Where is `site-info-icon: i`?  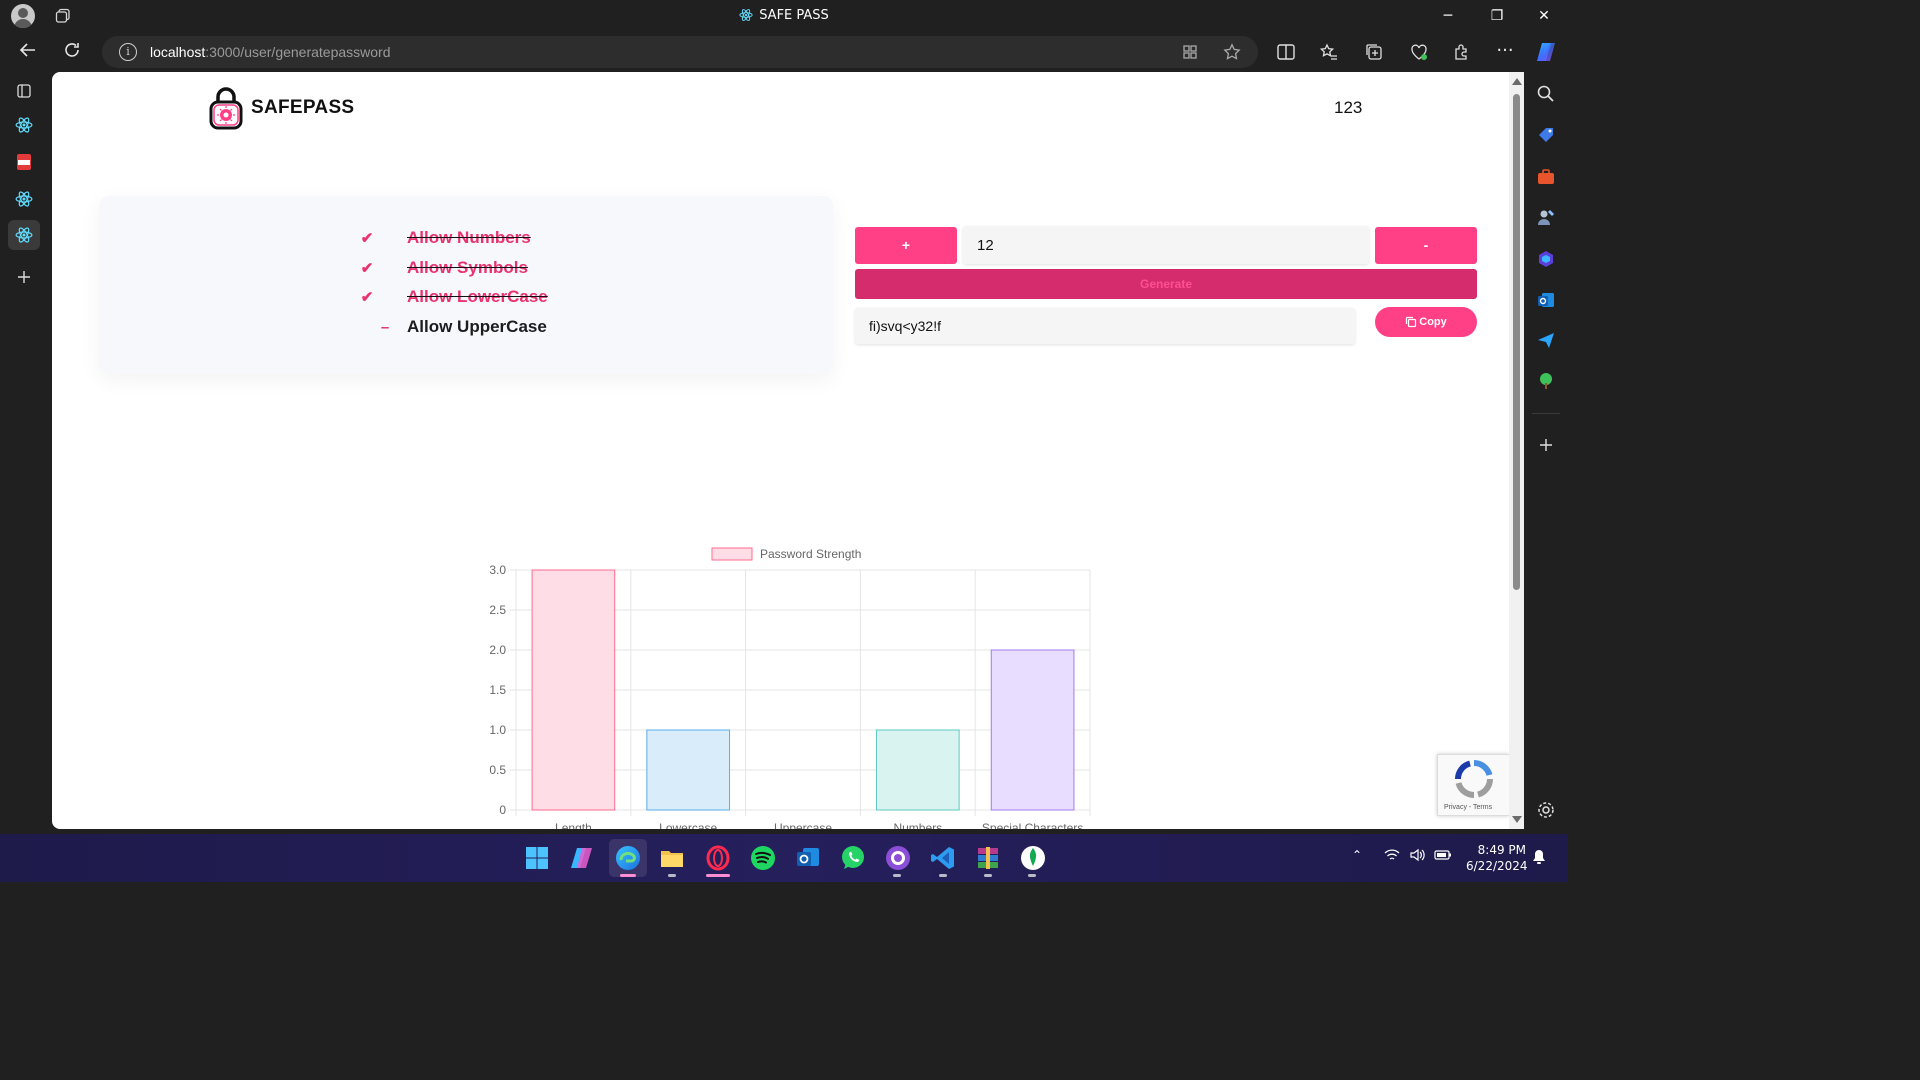
site-info-icon: i is located at coordinates (128, 52).